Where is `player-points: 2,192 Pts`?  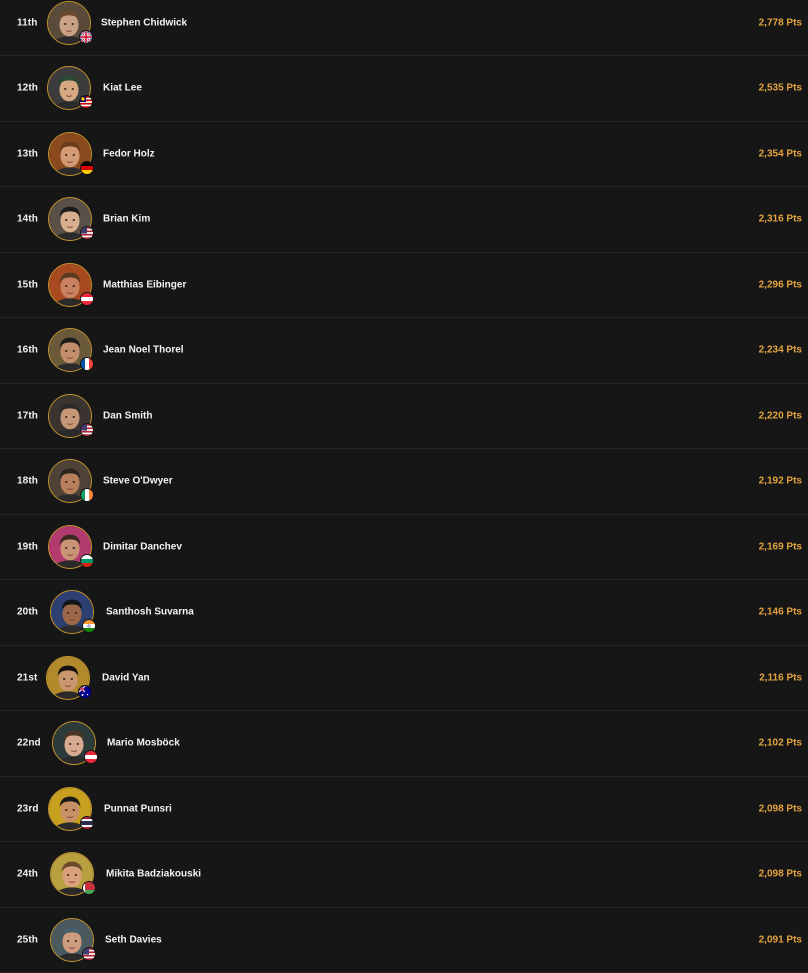
player-points: 2,192 Pts is located at coordinates (780, 481).